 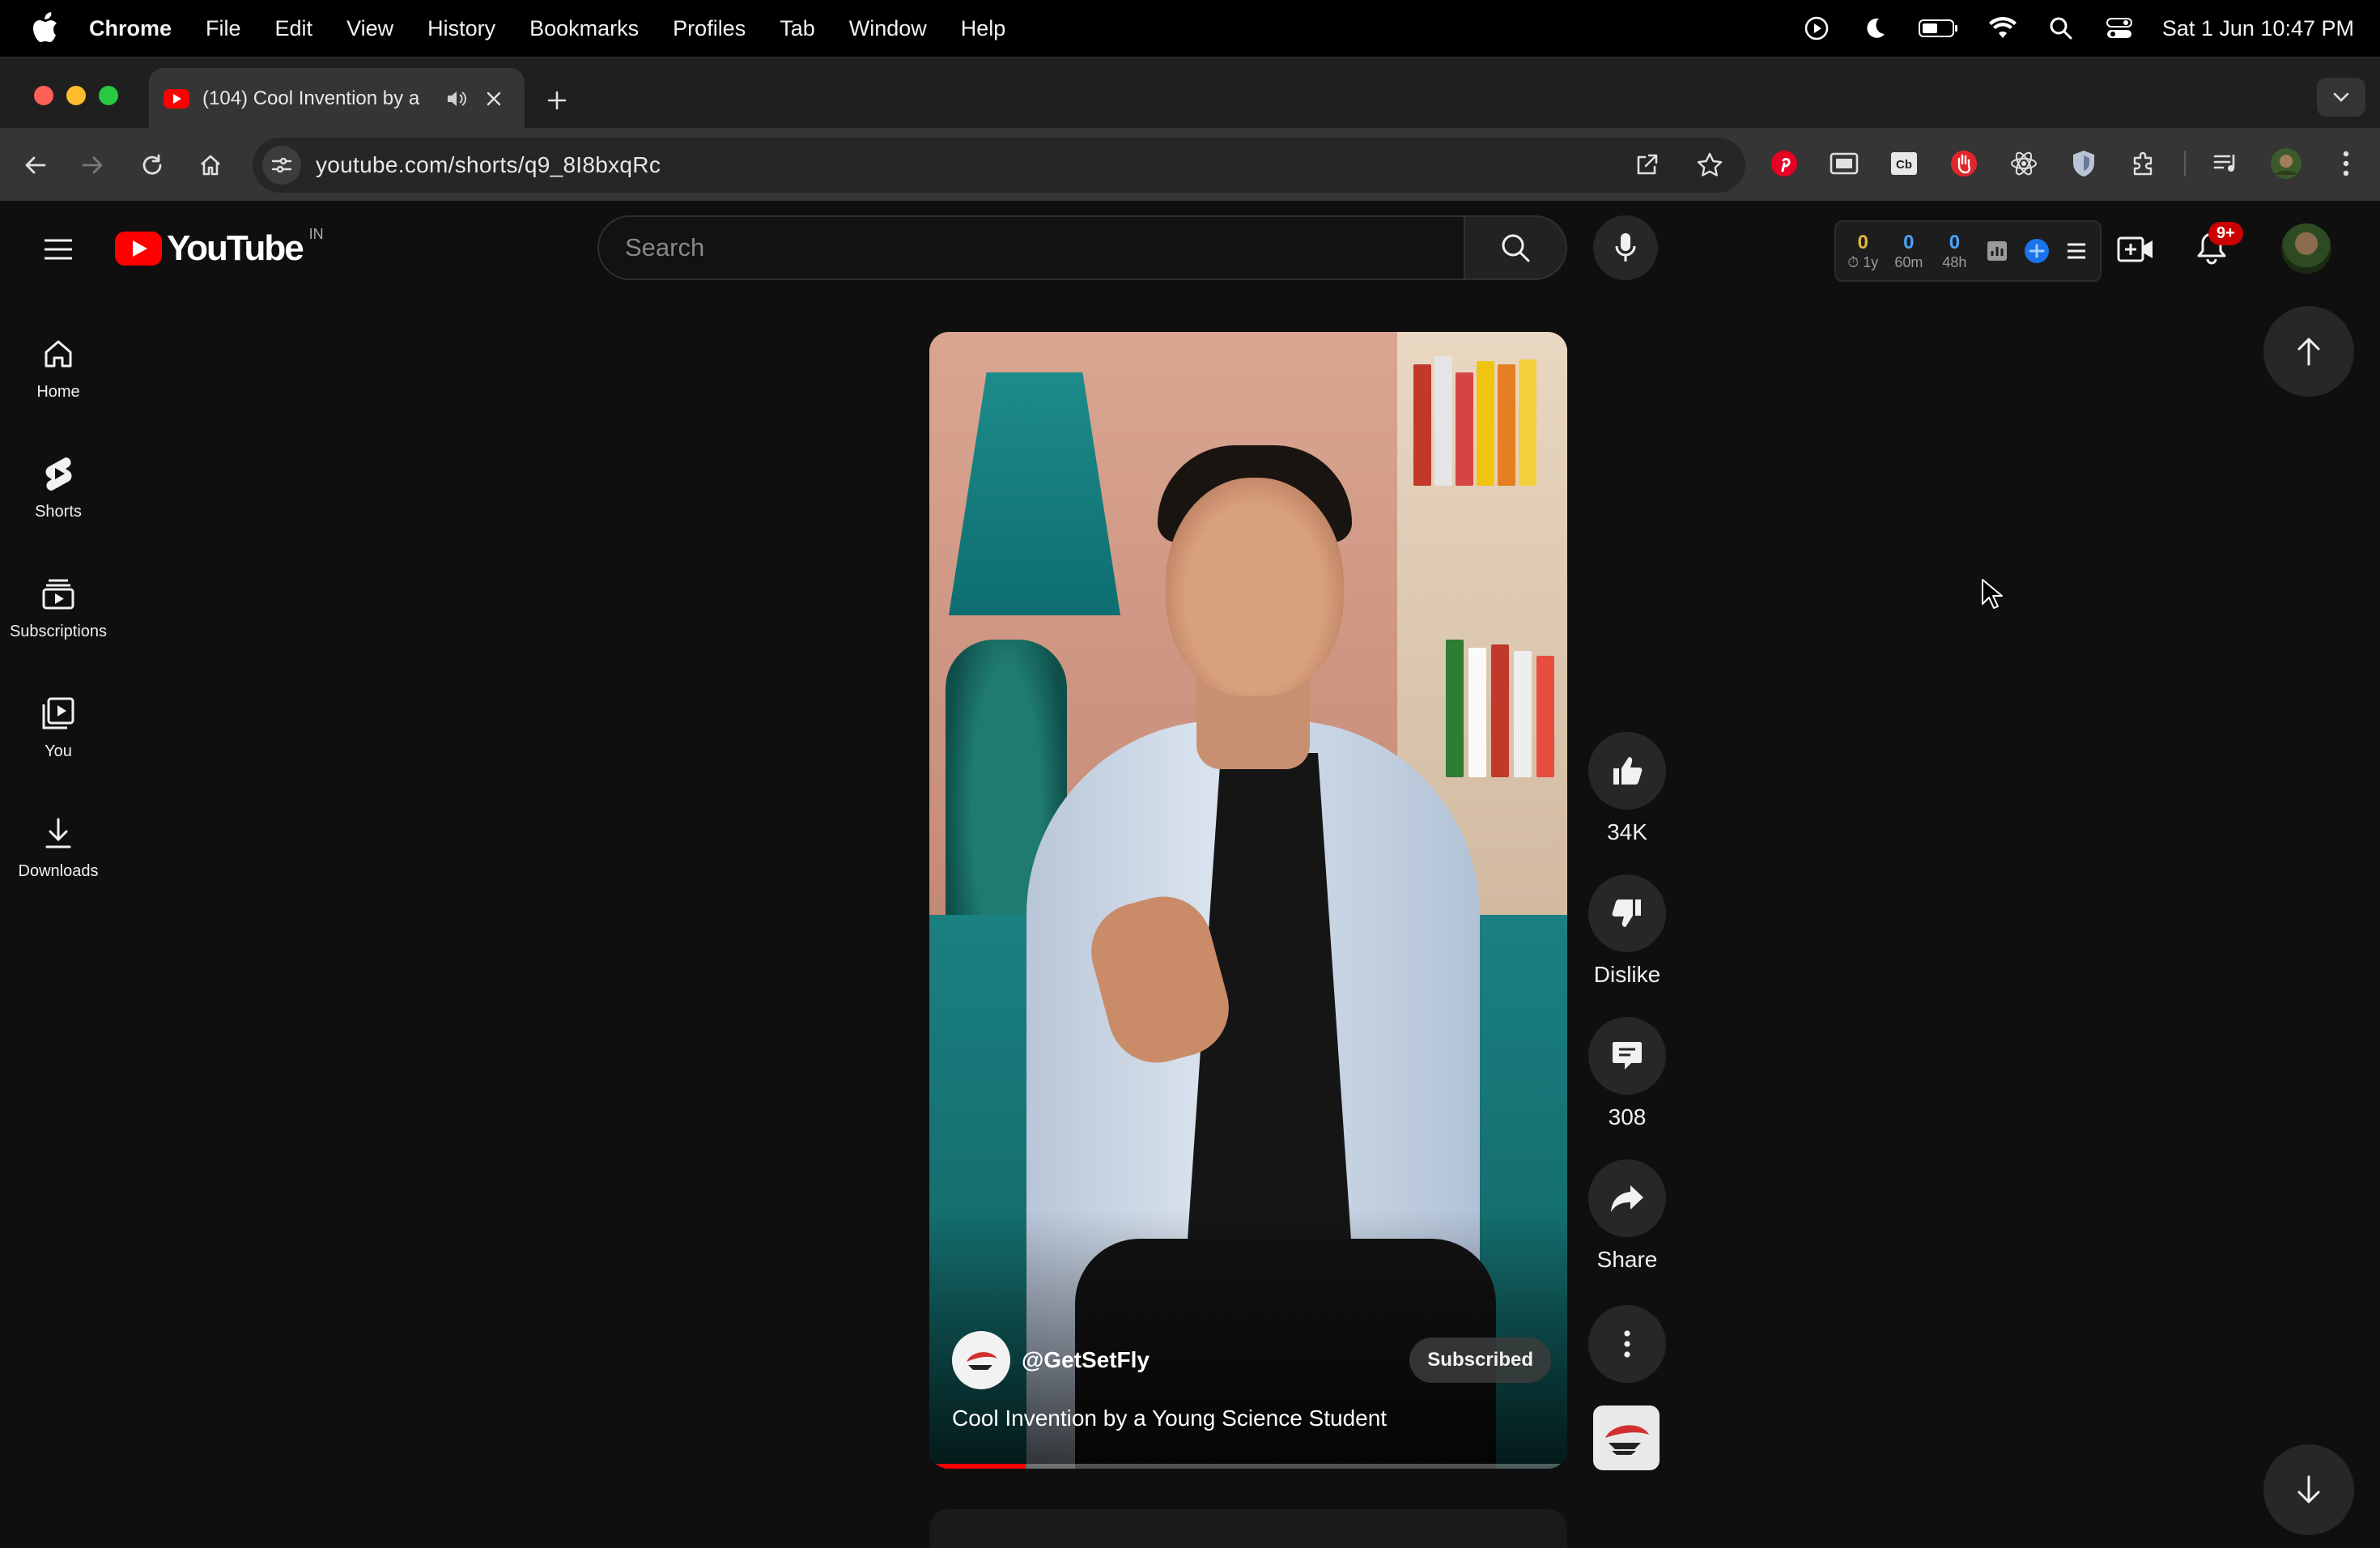 What do you see at coordinates (1627, 771) in the screenshot?
I see `like-button` at bounding box center [1627, 771].